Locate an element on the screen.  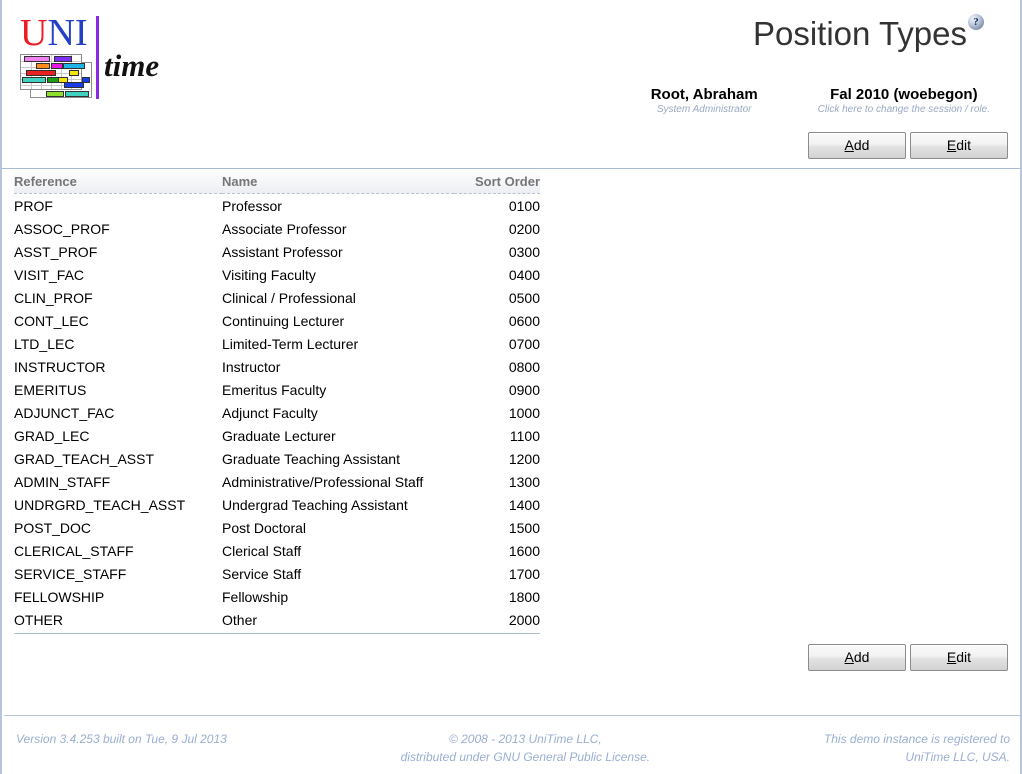
cell-reference: PROF is located at coordinates (33, 206).